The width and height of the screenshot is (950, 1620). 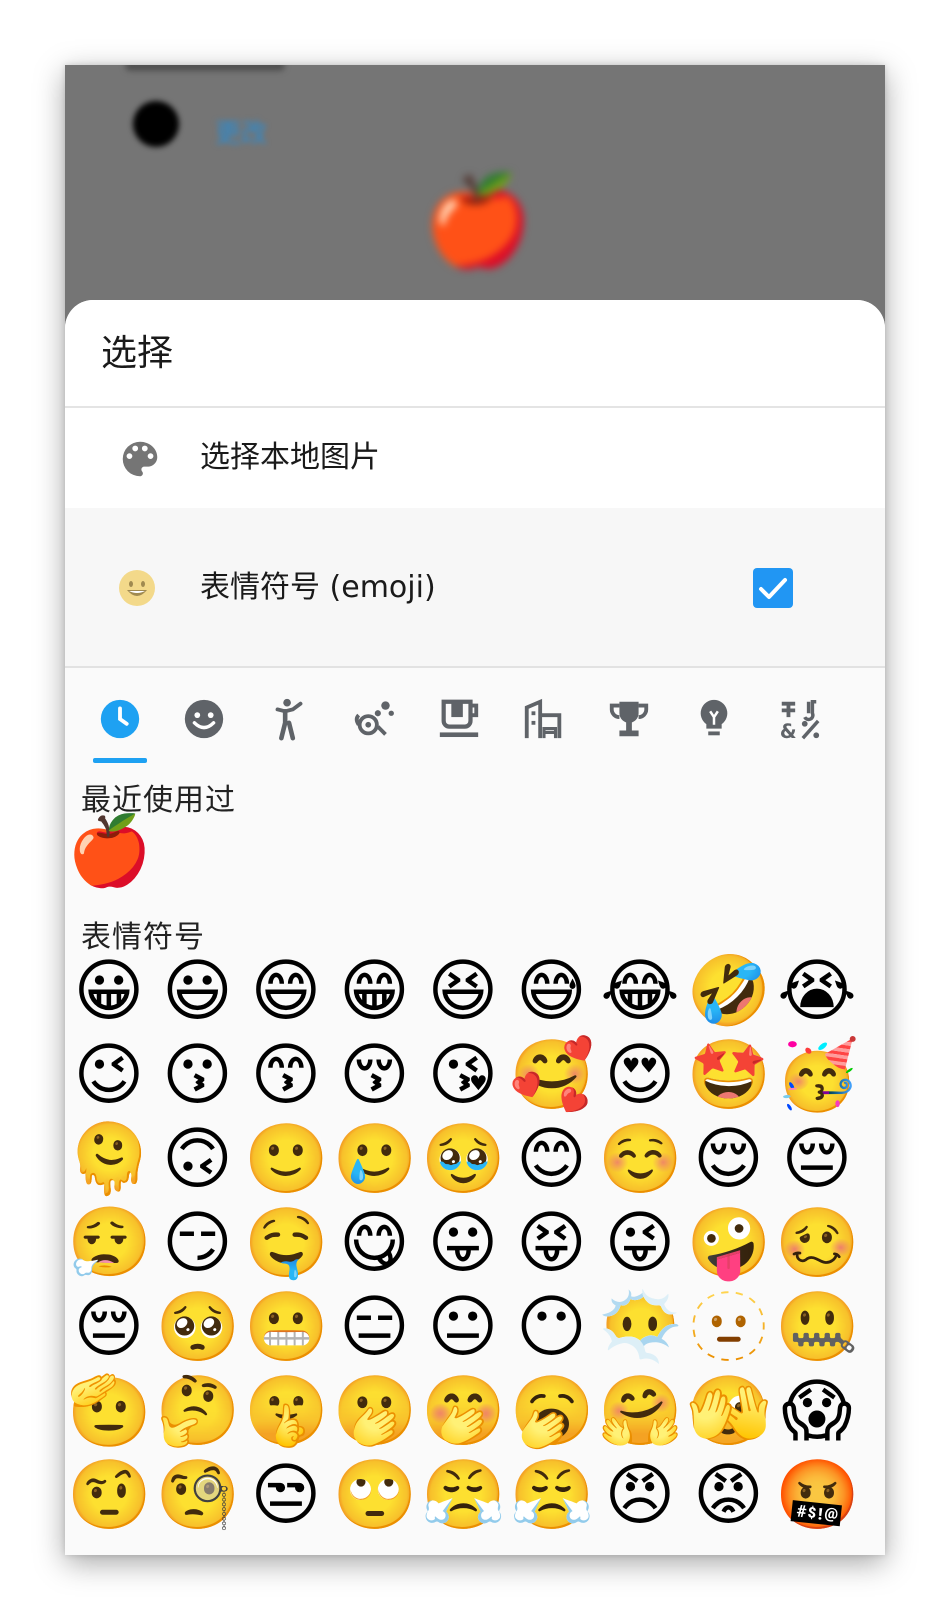 I want to click on emoji-cell: 🤨, so click(x=109, y=1496).